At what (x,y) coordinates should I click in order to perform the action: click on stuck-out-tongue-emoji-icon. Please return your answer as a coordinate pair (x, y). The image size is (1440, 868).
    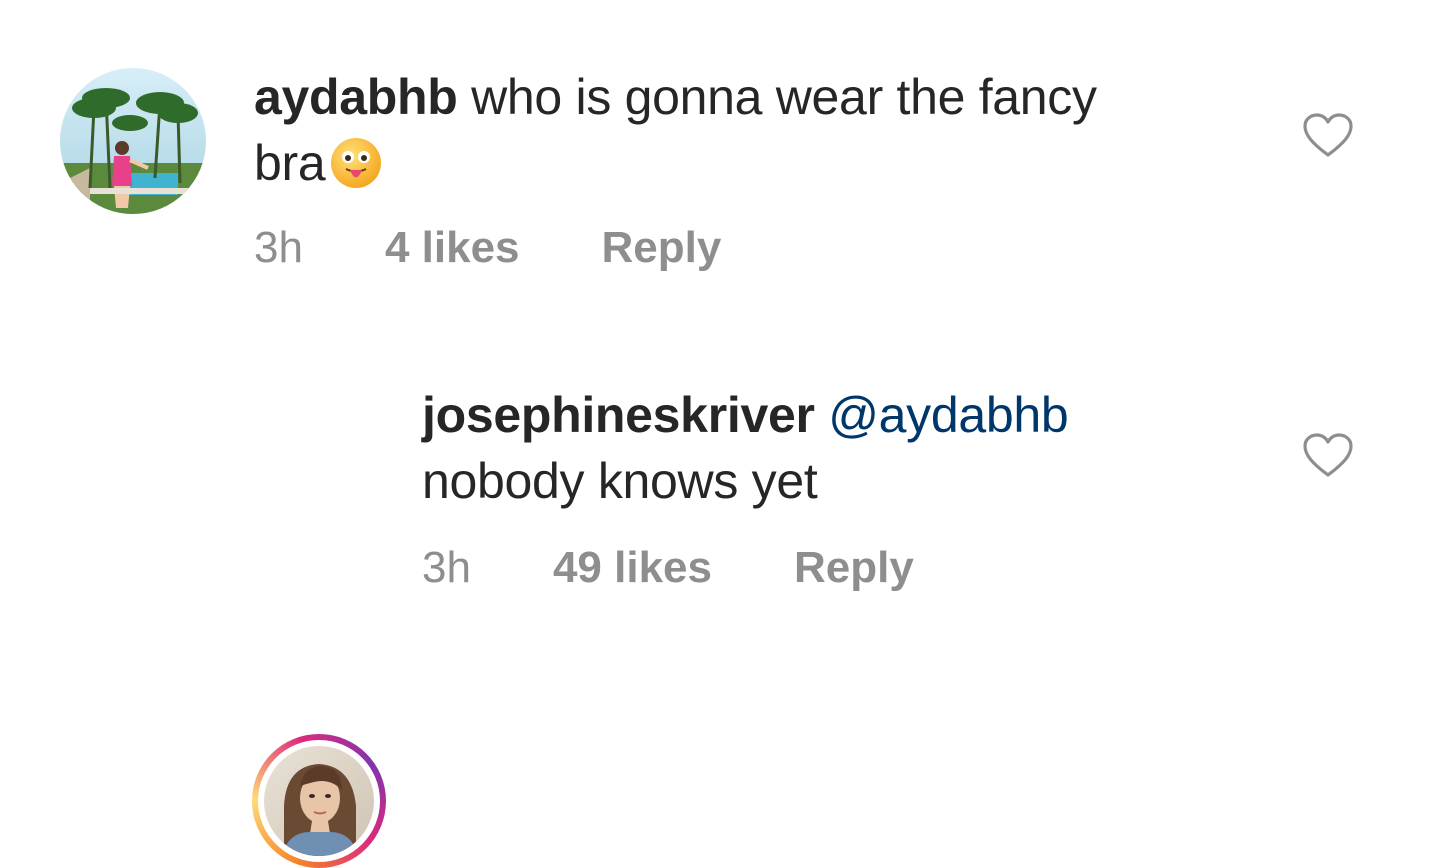
    Looking at the image, I should click on (356, 163).